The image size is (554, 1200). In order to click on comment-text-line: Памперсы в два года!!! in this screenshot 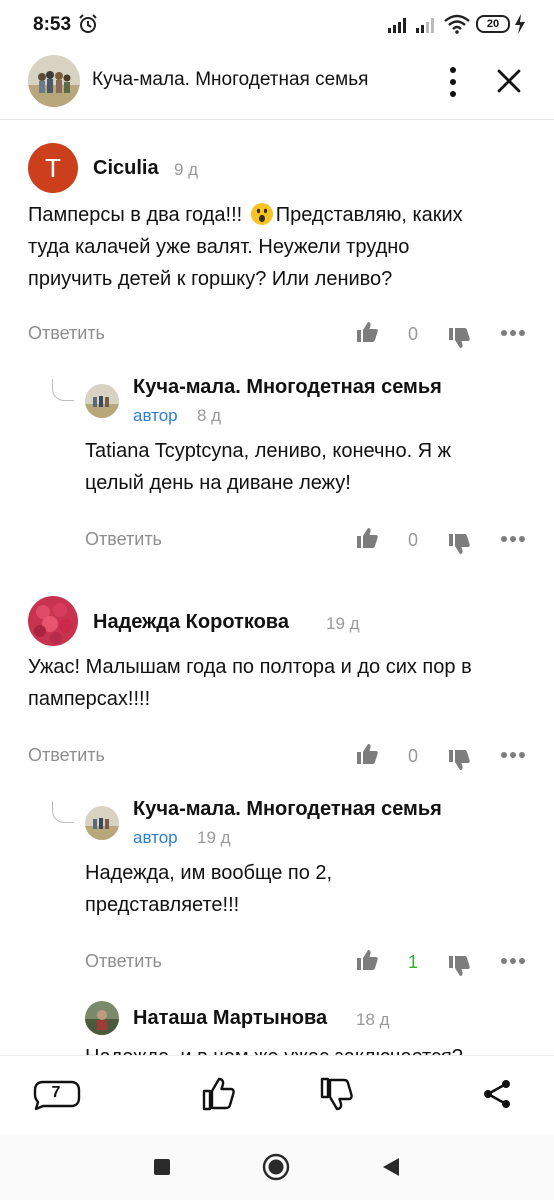, I will do `click(138, 215)`.